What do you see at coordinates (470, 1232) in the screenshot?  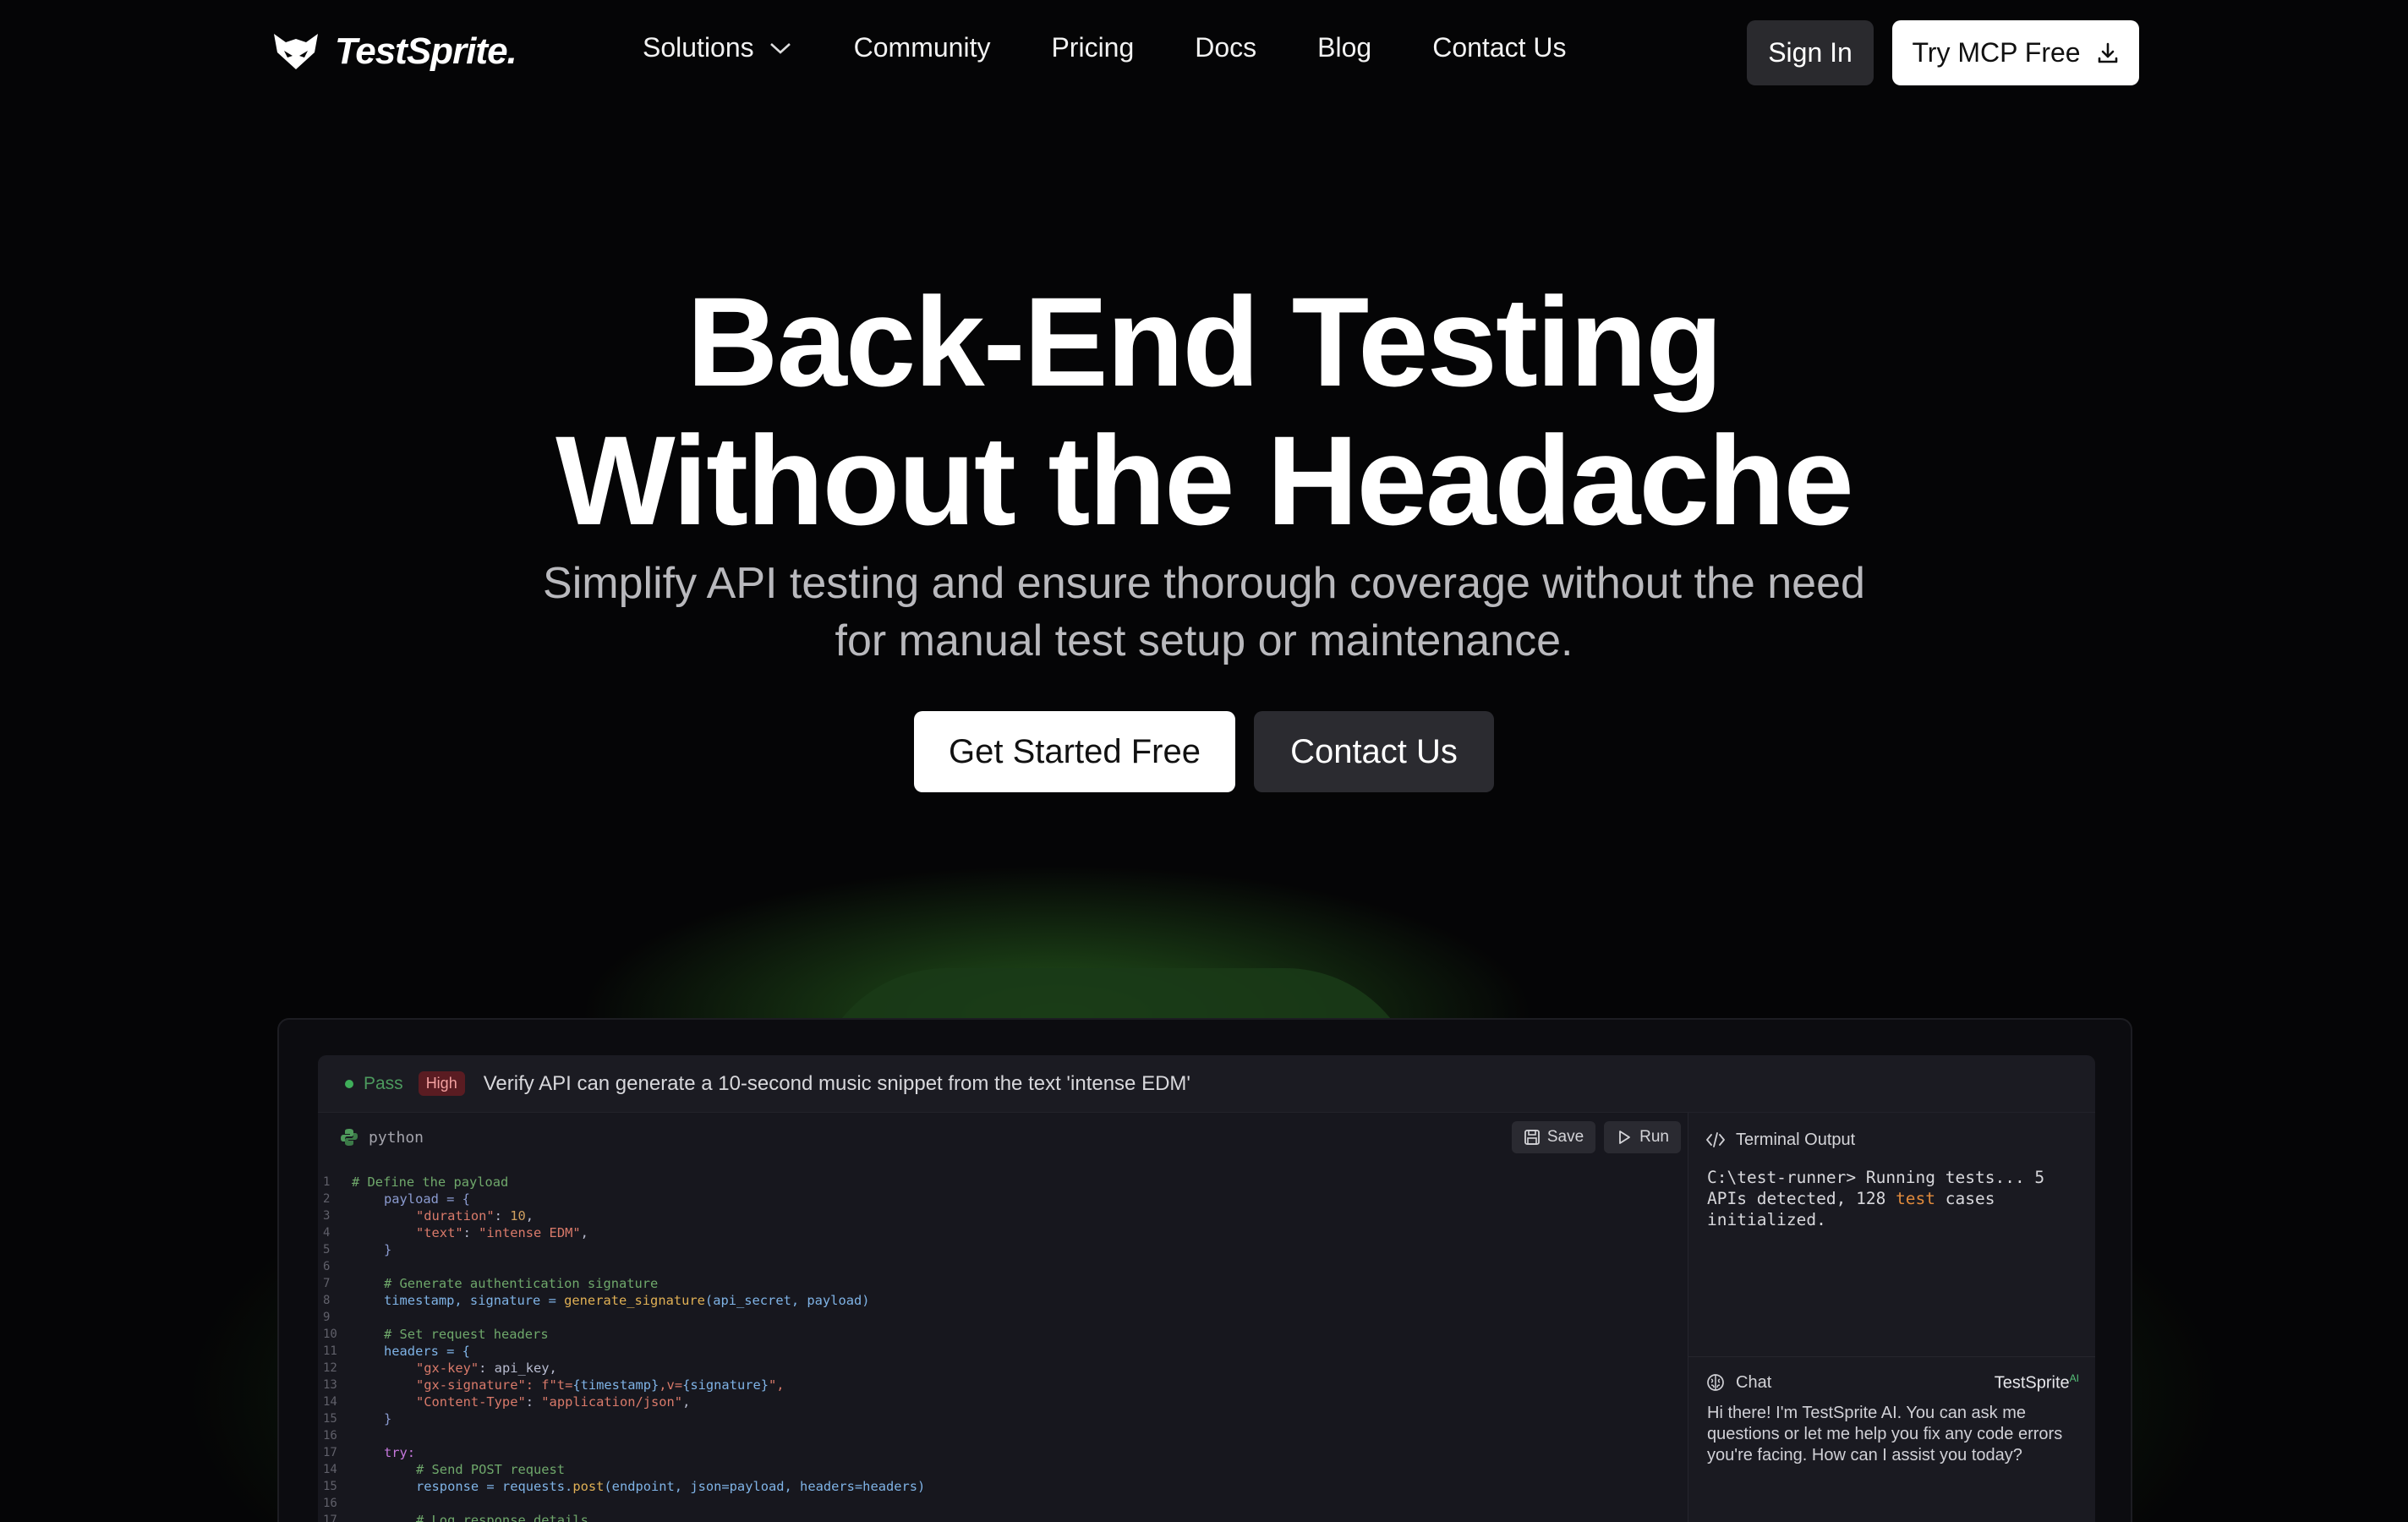 I see `code-text: :` at bounding box center [470, 1232].